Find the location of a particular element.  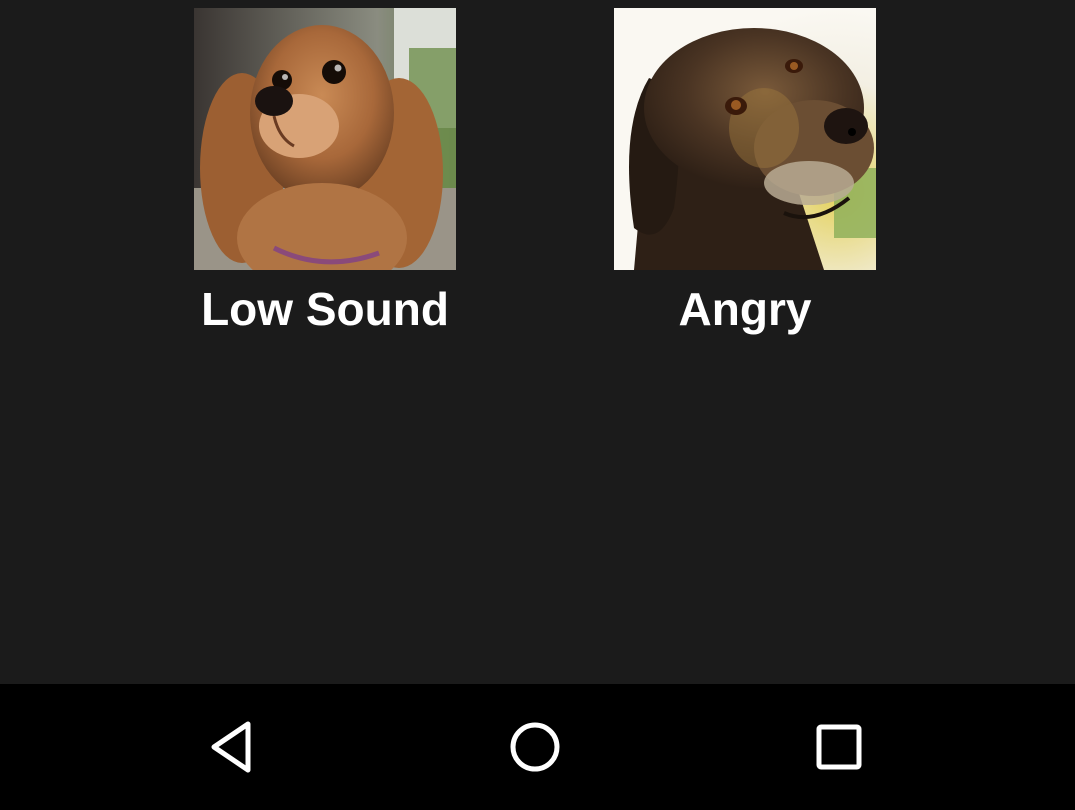

sound-tile-angry: Angry is located at coordinates (745, 170).